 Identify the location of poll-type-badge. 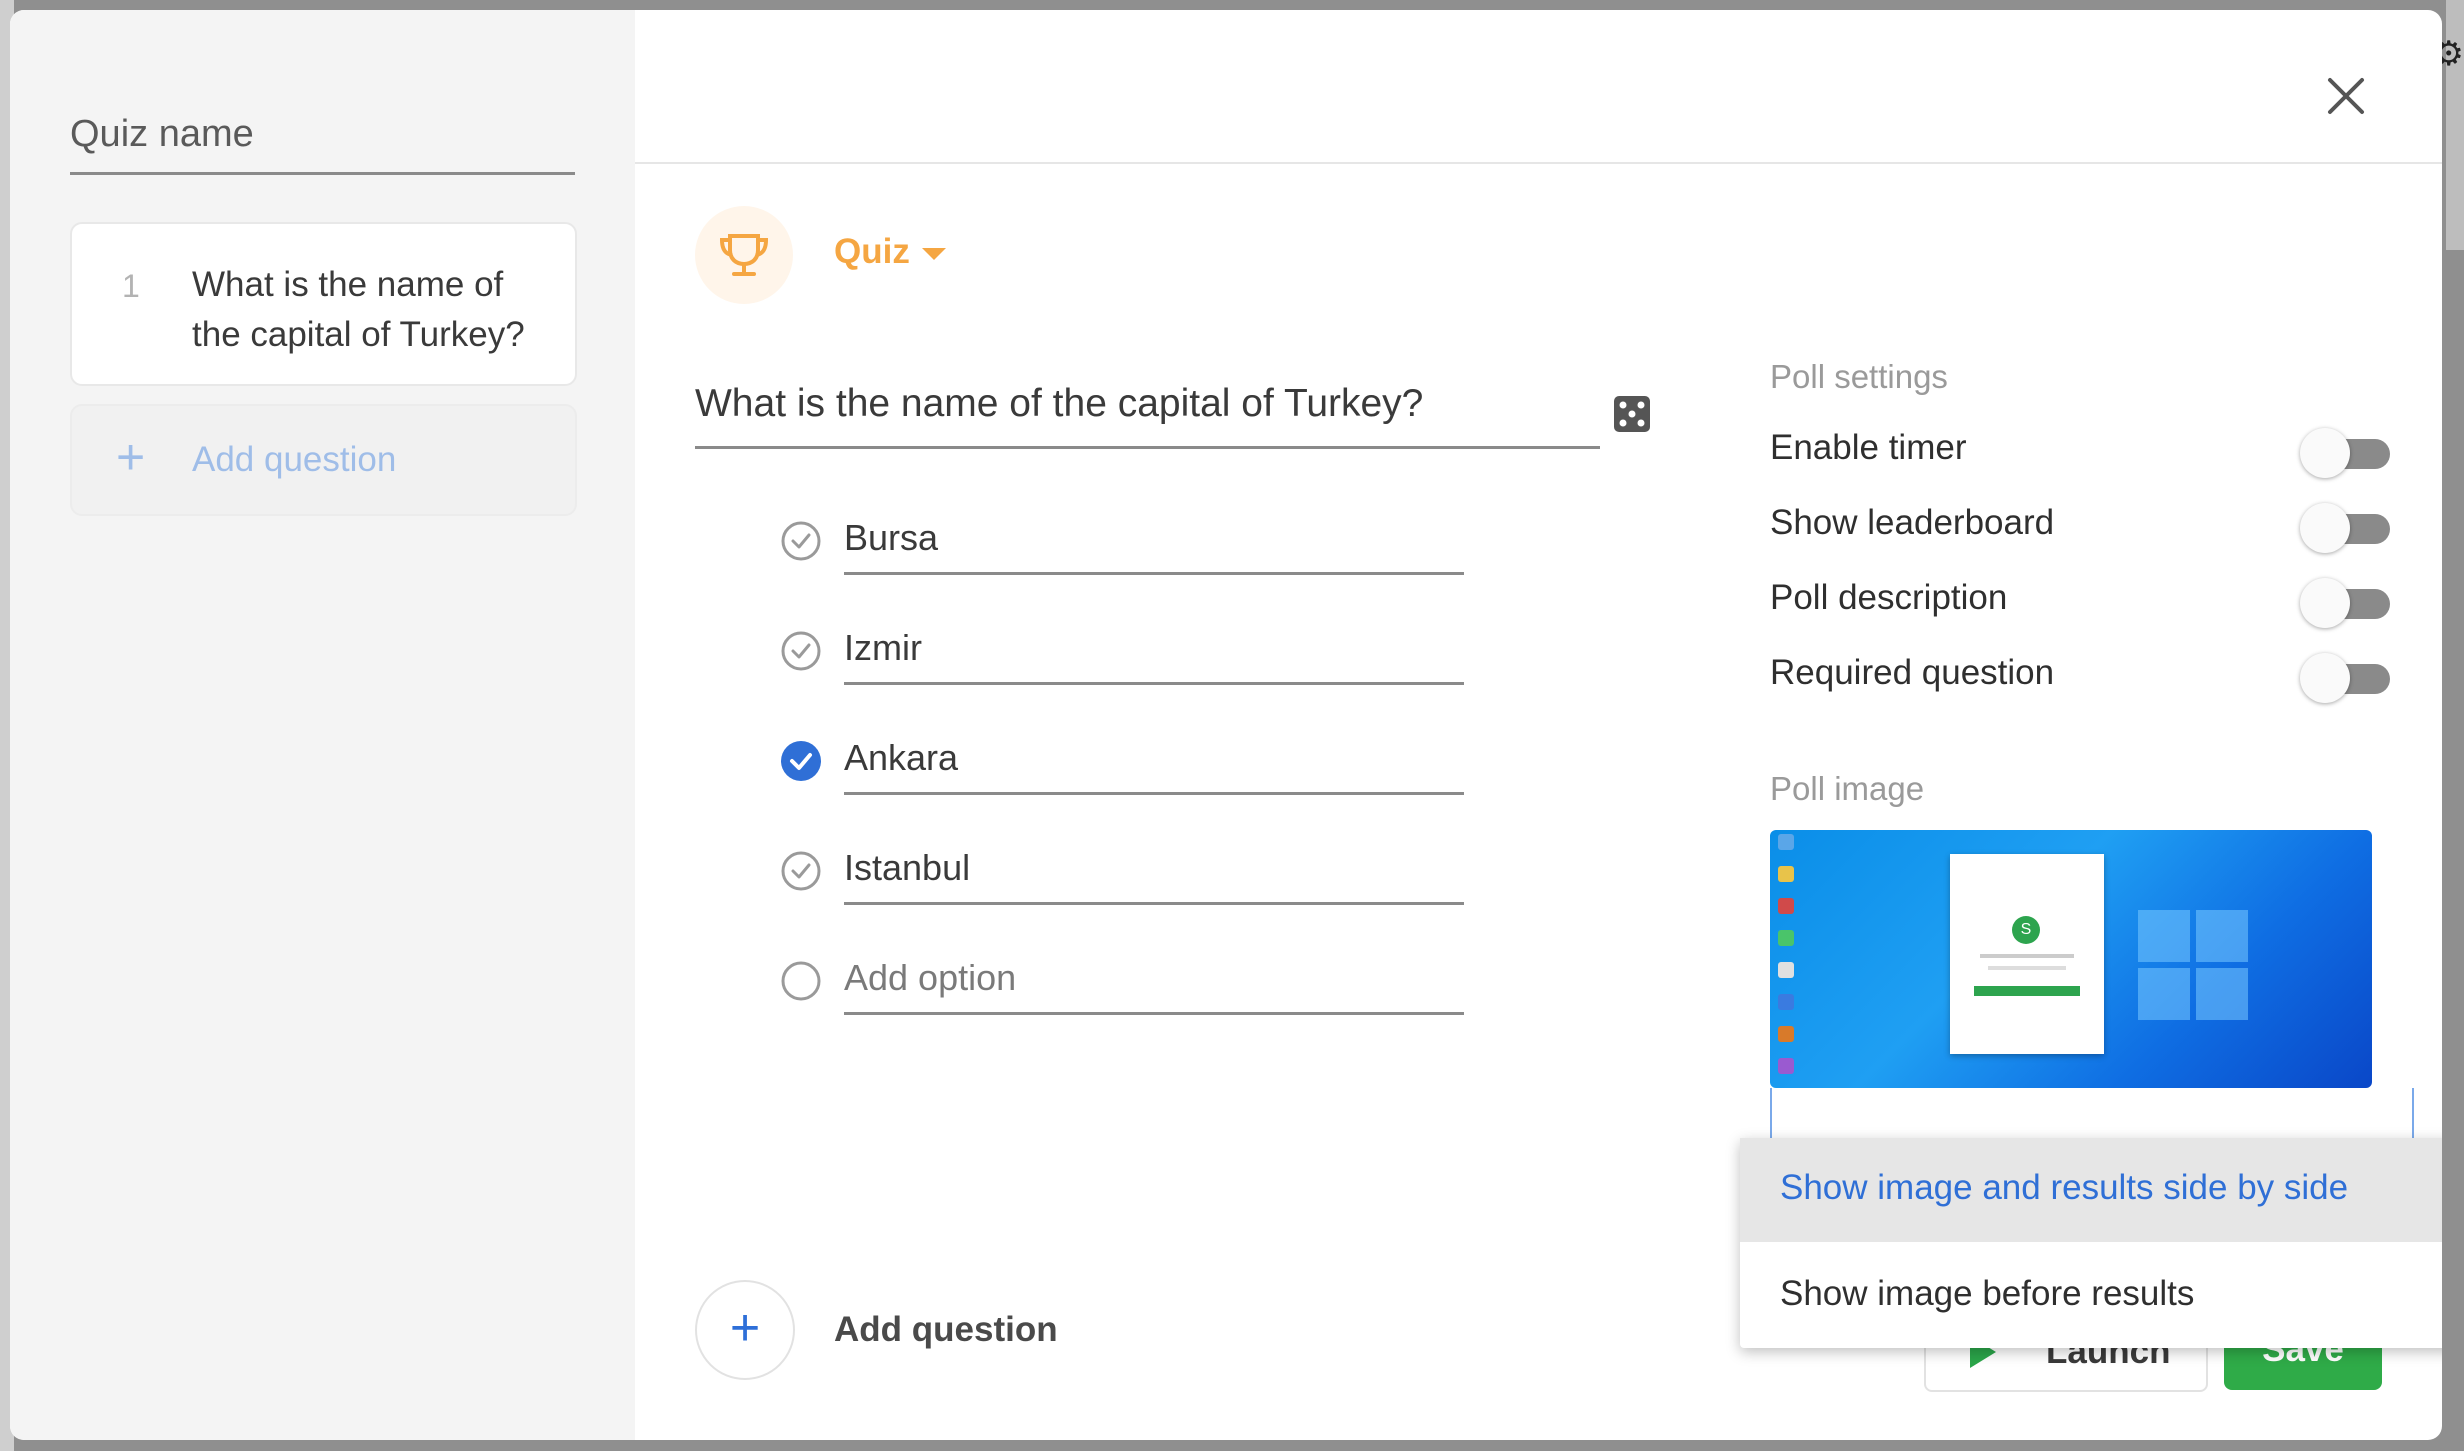
(744, 255).